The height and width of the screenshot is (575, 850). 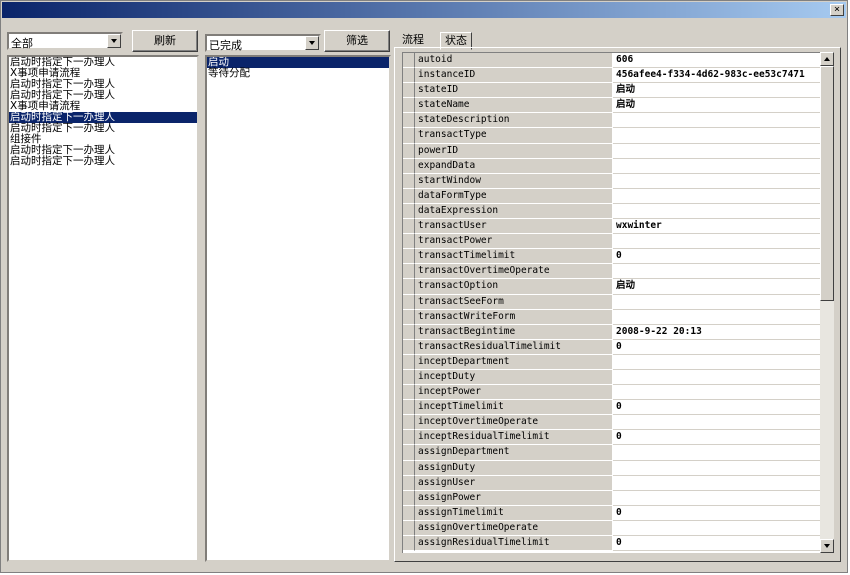 I want to click on property-row: startWindow, so click(x=611, y=181).